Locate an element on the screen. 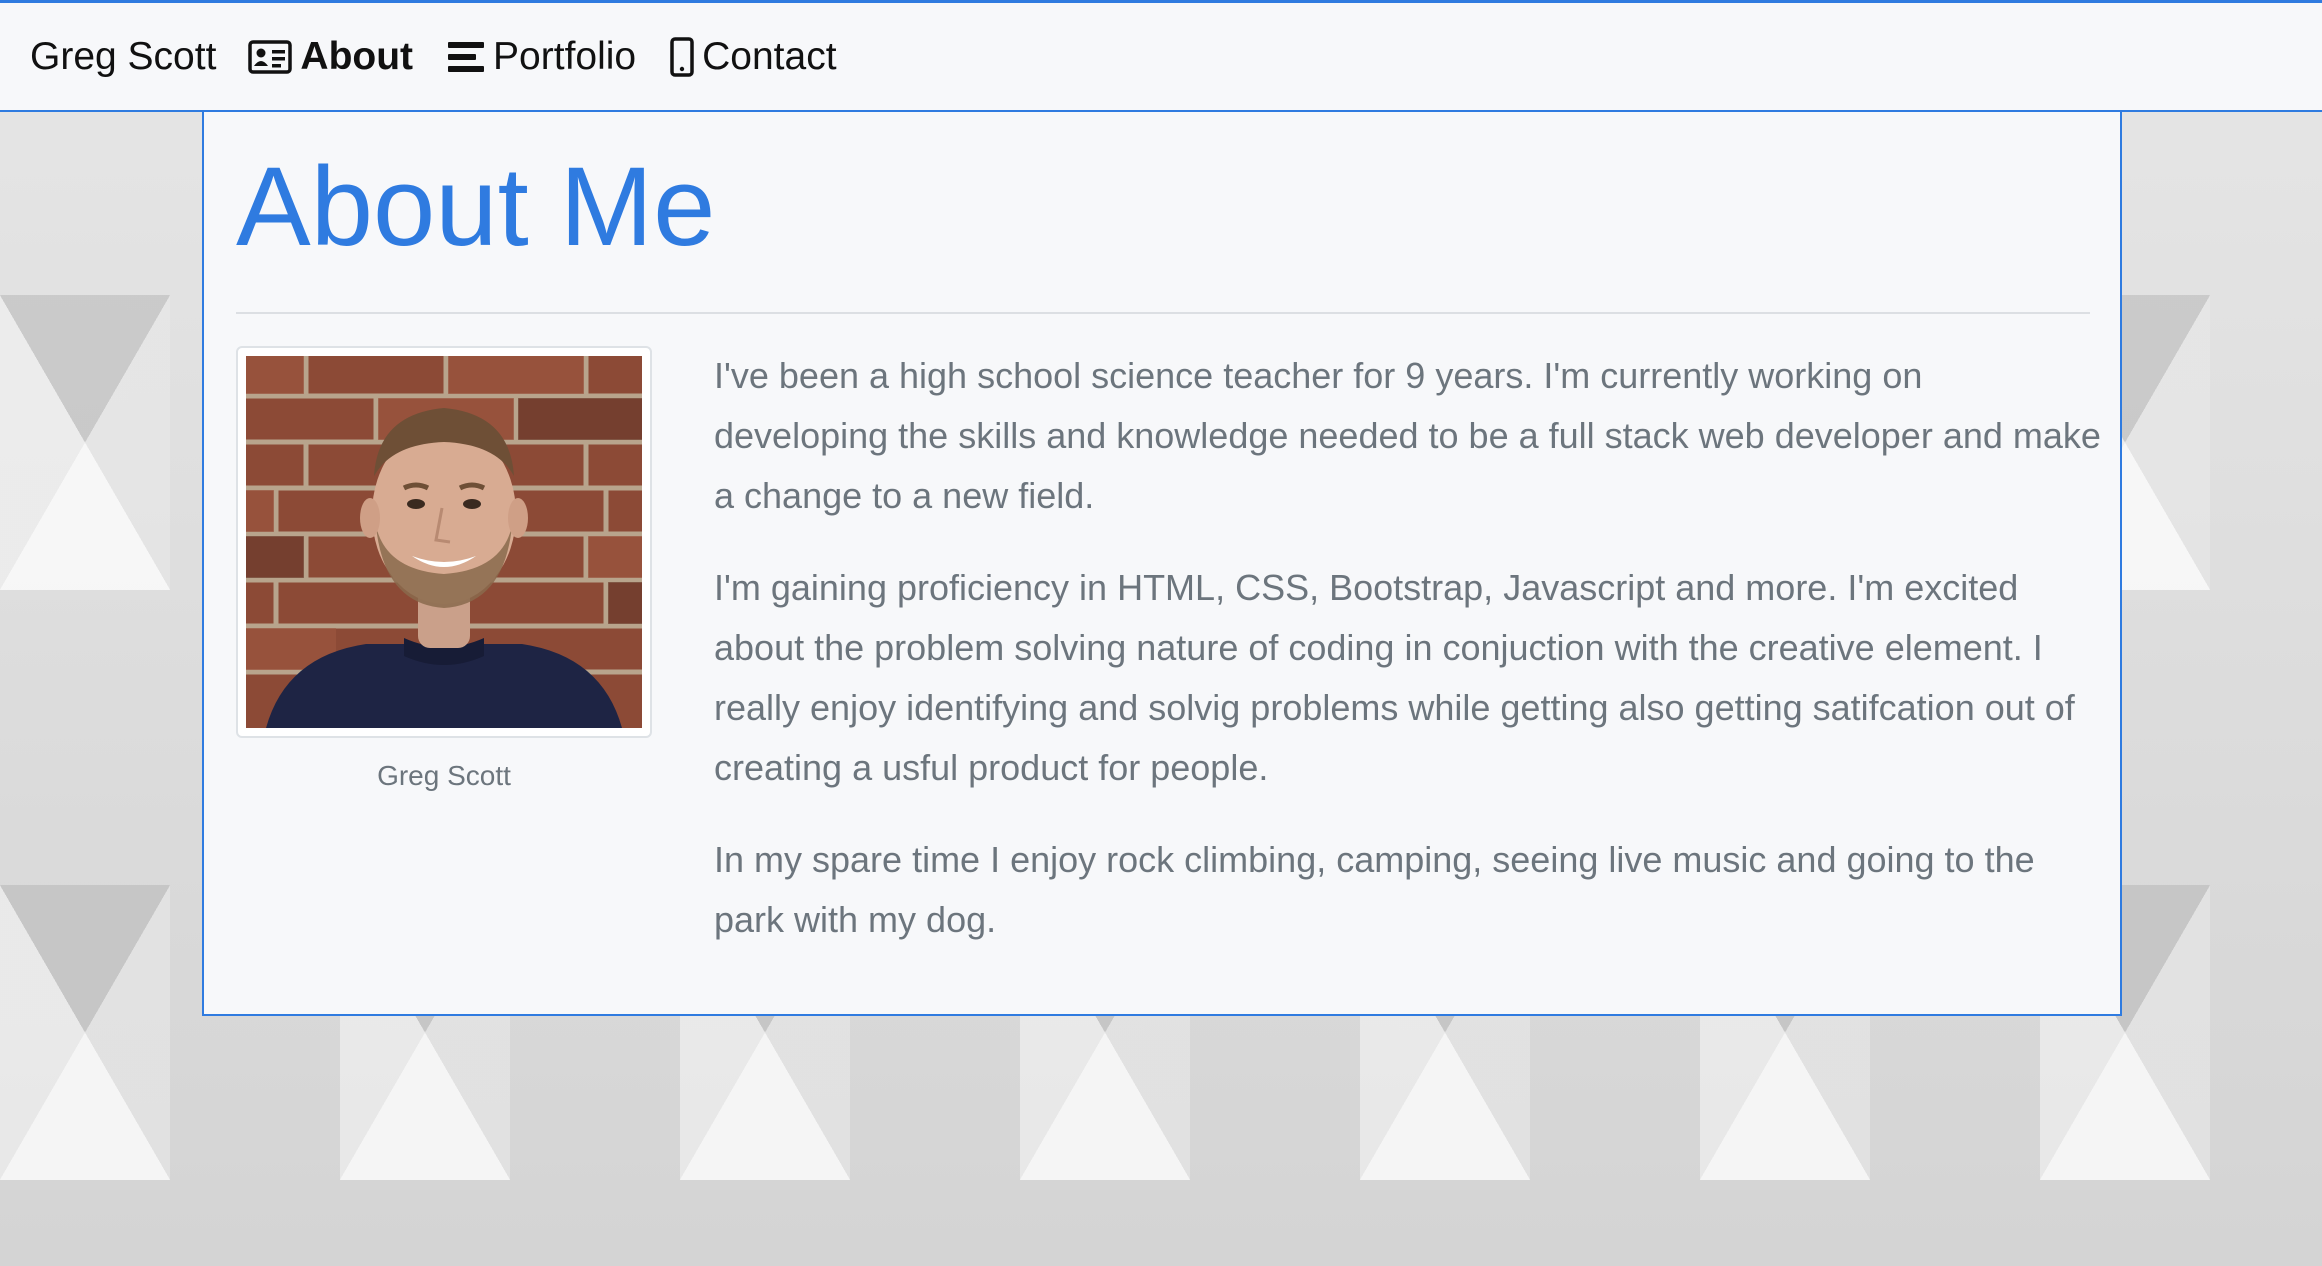  nav-label-contact: Contact is located at coordinates (769, 56).